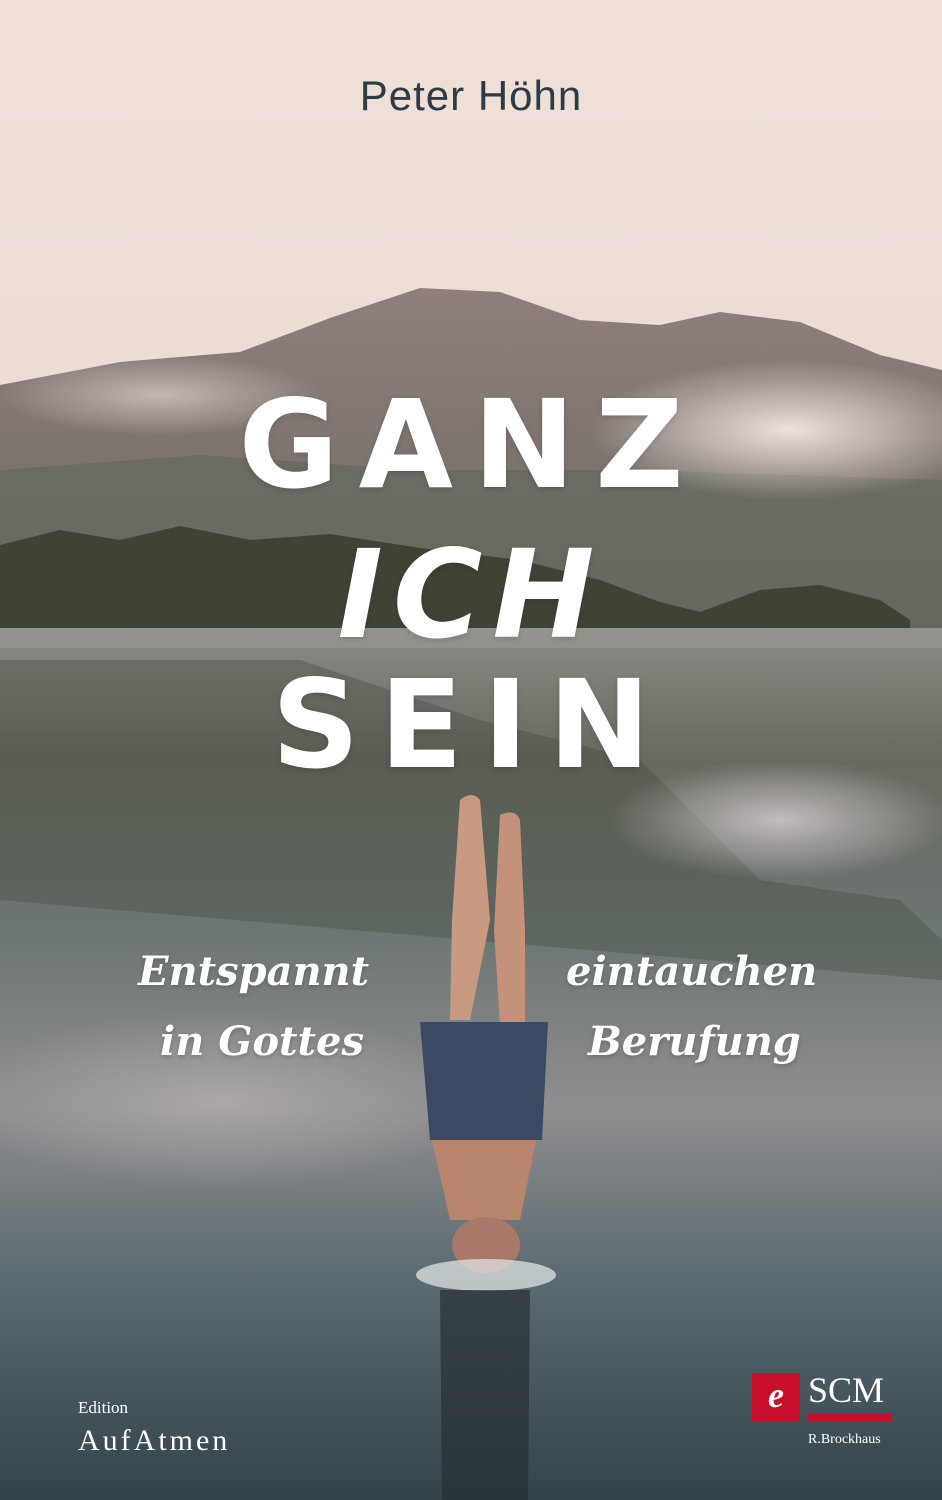  Describe the element at coordinates (846, 1390) in the screenshot. I see `publisher-name: SCM` at that location.